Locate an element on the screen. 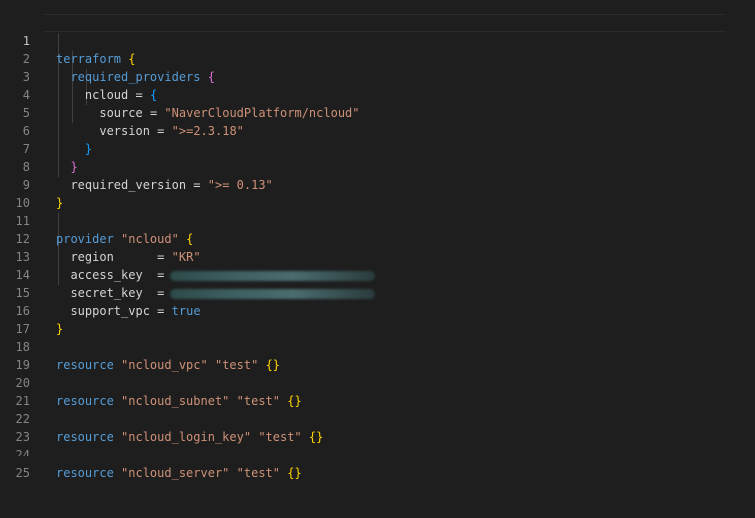 The width and height of the screenshot is (755, 518). code-line: 7 } is located at coordinates (377, 148).